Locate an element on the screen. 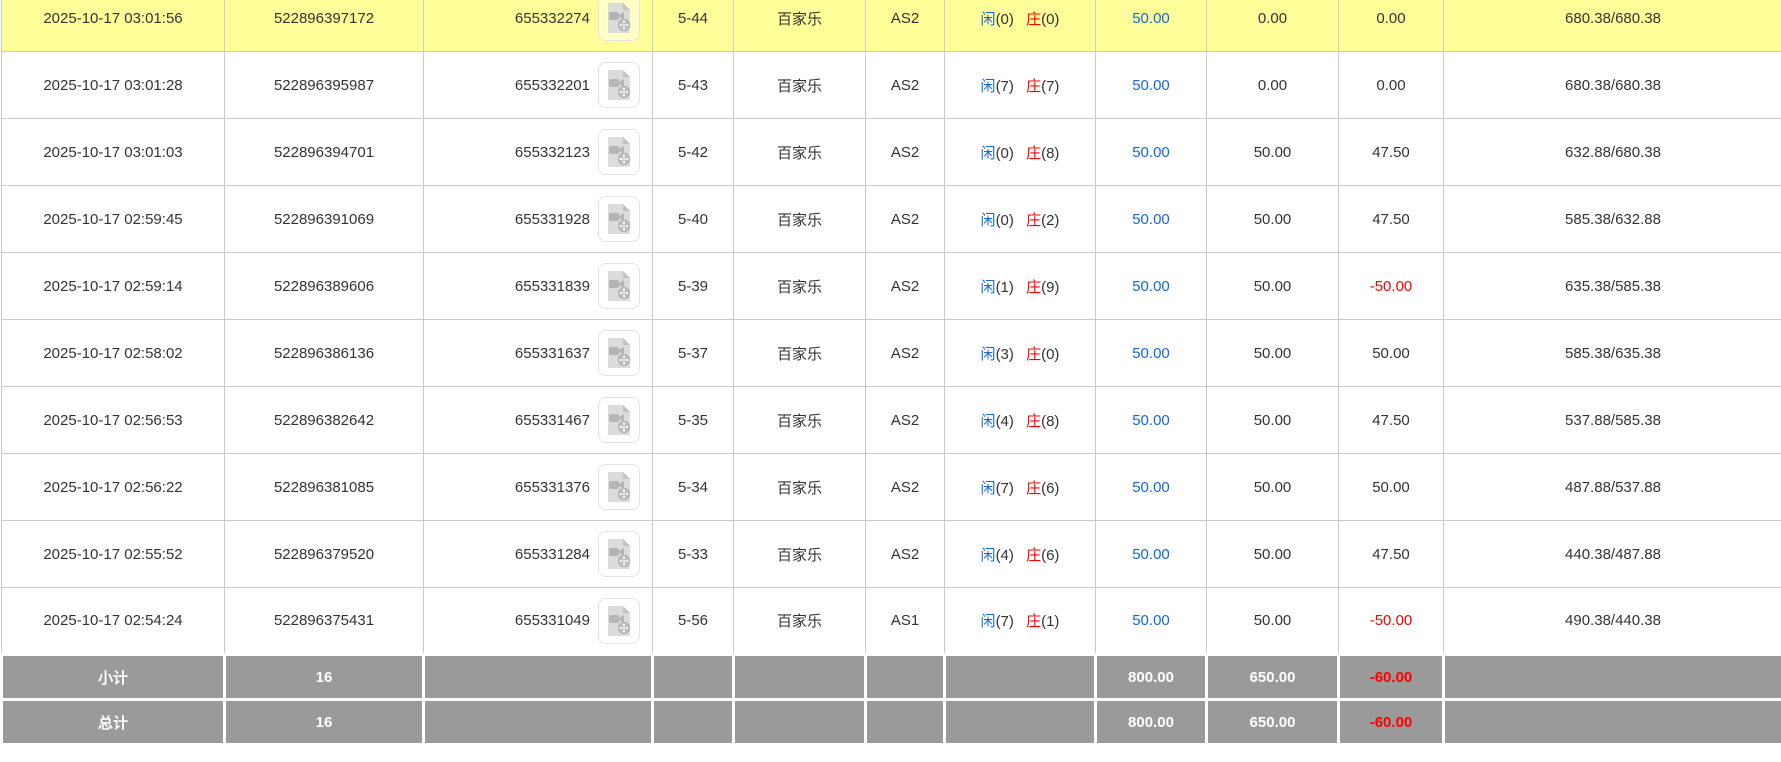  round-number-cell: 655331467 is located at coordinates (538, 420).